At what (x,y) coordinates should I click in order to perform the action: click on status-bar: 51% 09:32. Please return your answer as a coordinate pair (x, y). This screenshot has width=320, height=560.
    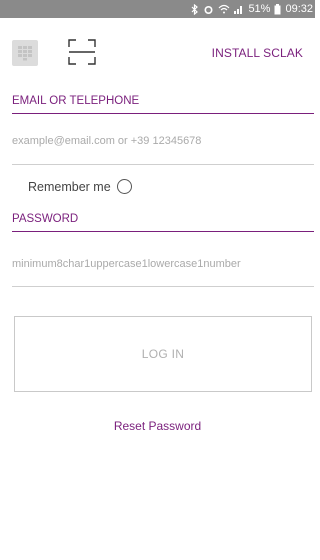
    Looking at the image, I should click on (157, 9).